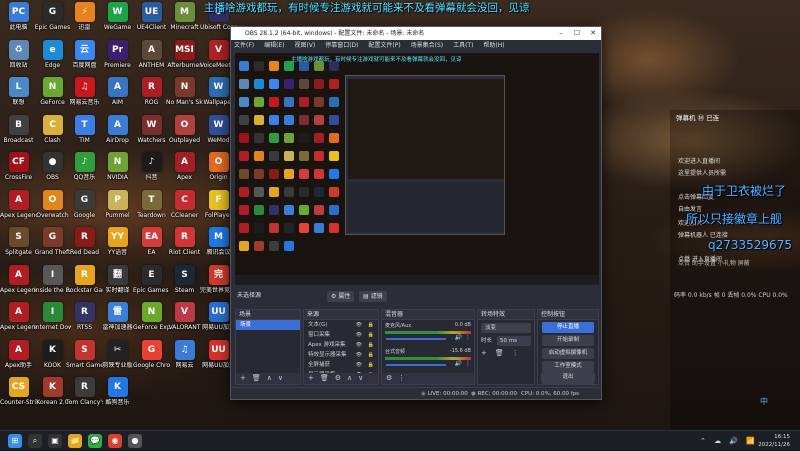 Image resolution: width=800 pixels, height=451 pixels. Describe the element at coordinates (18, 124) in the screenshot. I see `app-icon: B` at that location.